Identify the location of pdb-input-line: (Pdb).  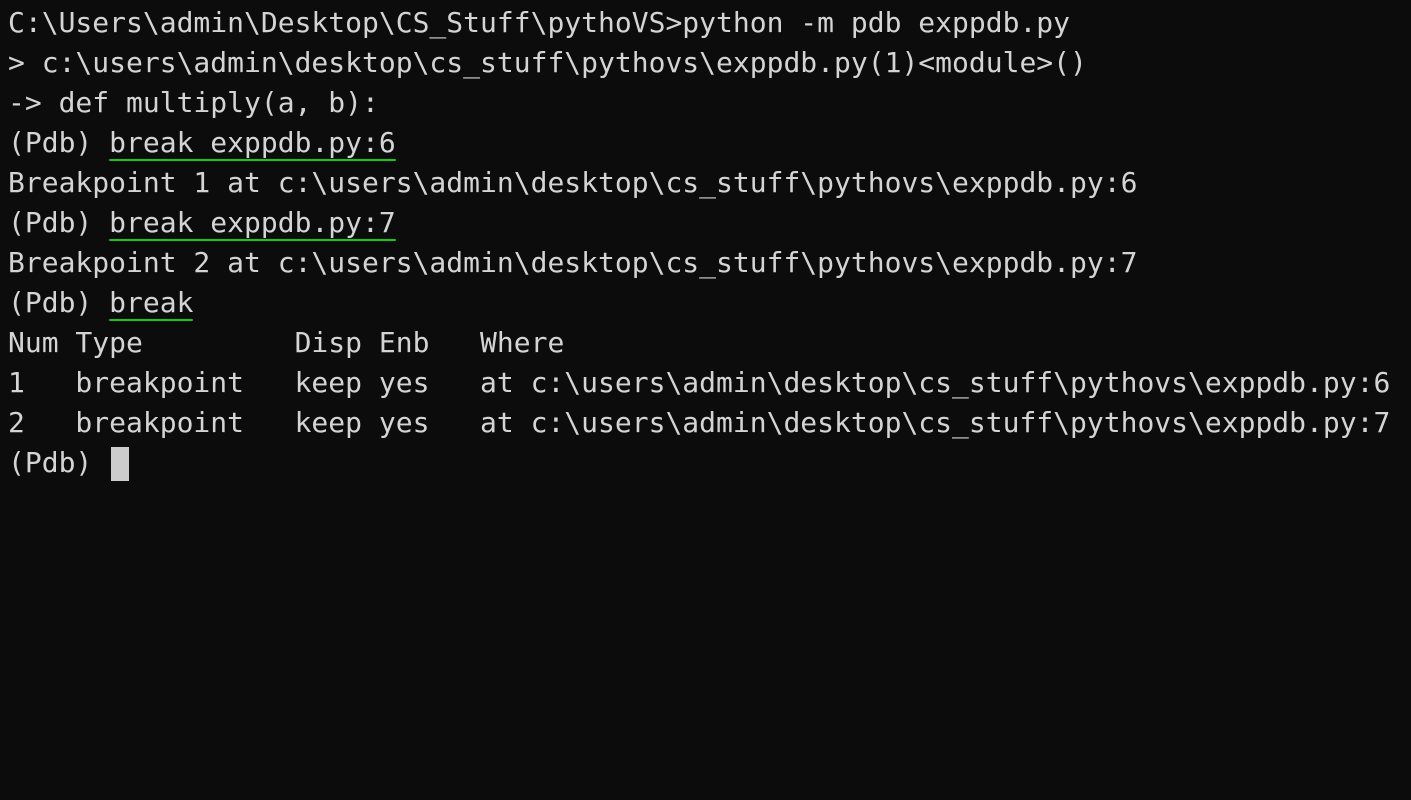
(69, 463).